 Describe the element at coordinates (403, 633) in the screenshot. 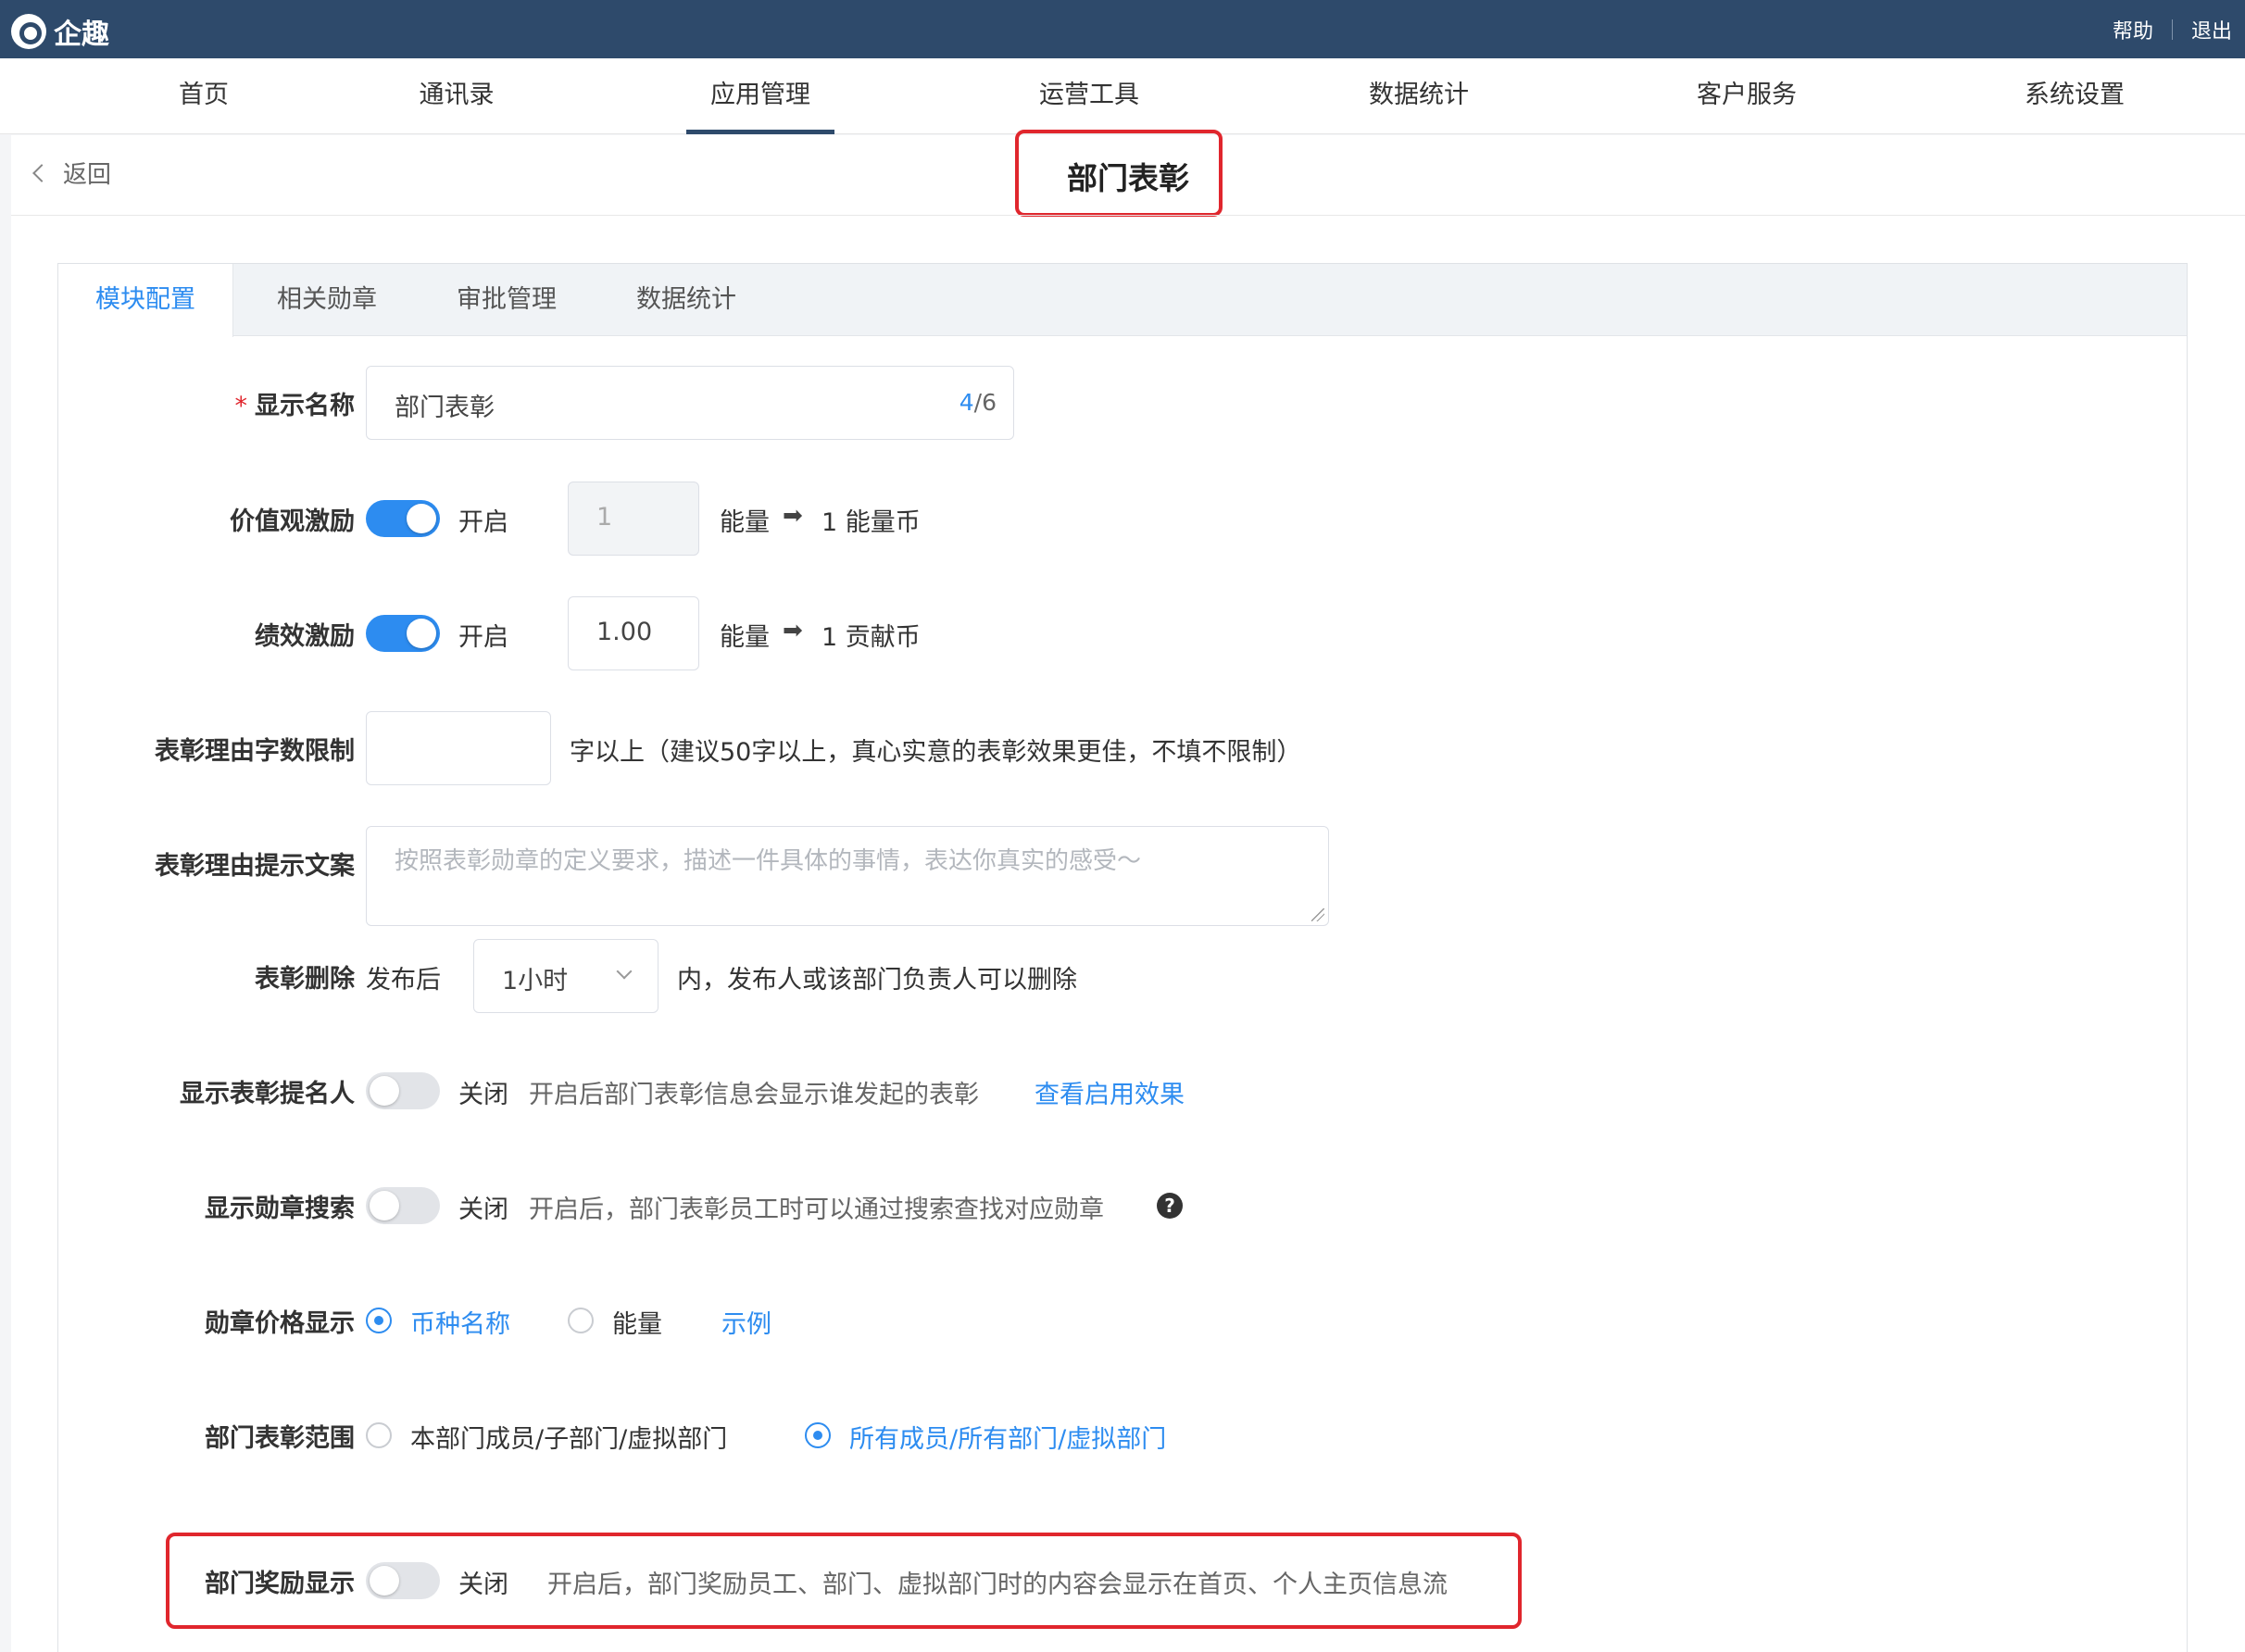

I see `perf-incentive-toggle` at that location.